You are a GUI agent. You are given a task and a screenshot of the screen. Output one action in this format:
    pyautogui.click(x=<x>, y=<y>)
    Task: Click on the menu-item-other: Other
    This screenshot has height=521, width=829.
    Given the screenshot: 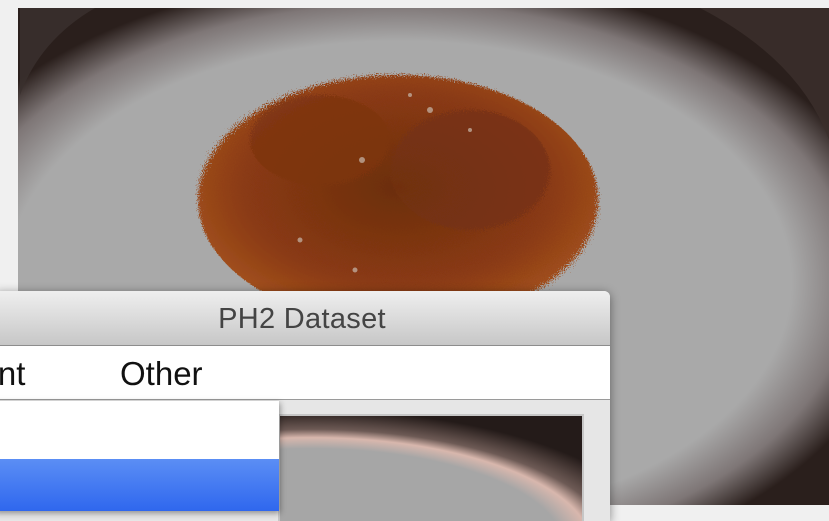 What is the action you would take?
    pyautogui.click(x=161, y=372)
    